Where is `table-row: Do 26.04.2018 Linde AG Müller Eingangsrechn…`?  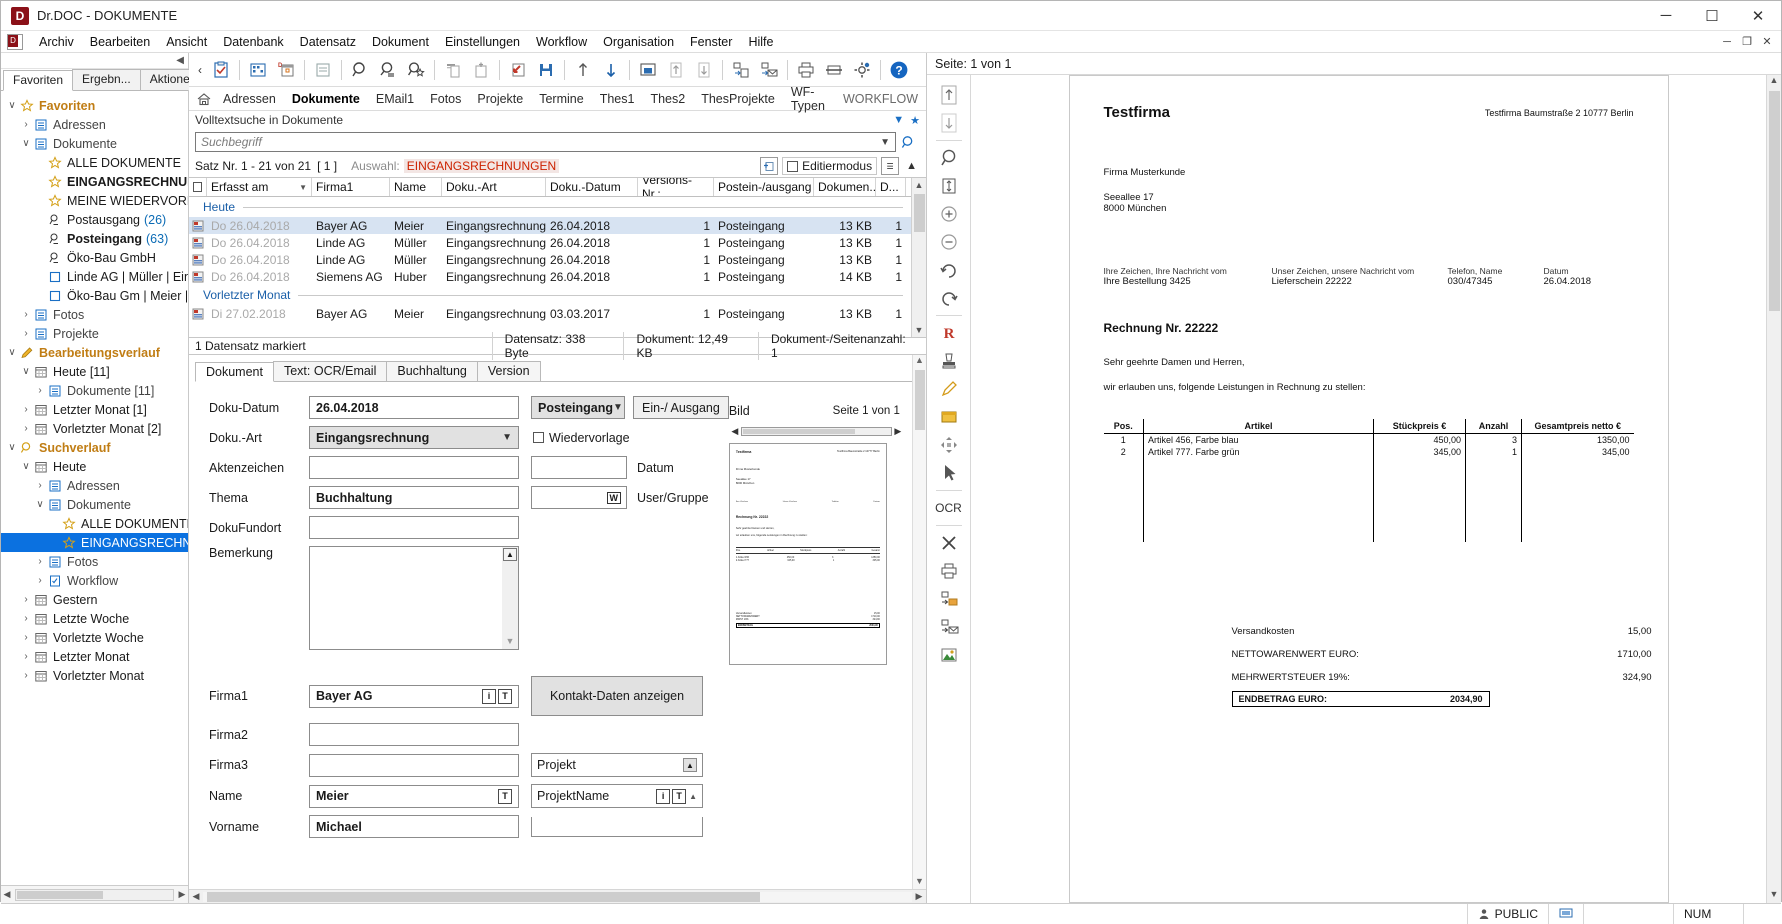
table-row: Do 26.04.2018 Linde AG Müller Eingangsrechn… is located at coordinates (550, 242).